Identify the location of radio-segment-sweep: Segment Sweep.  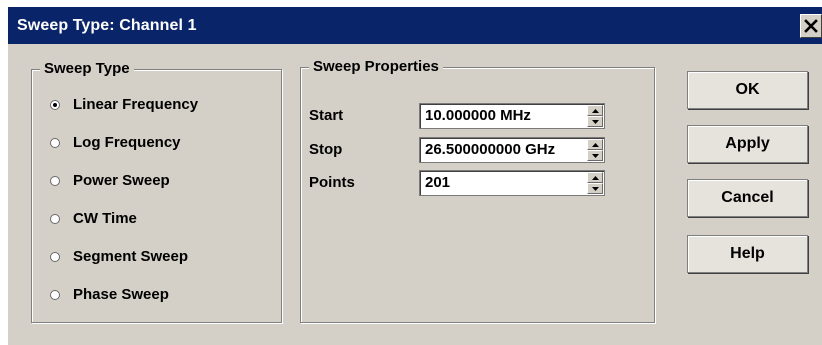
(119, 256).